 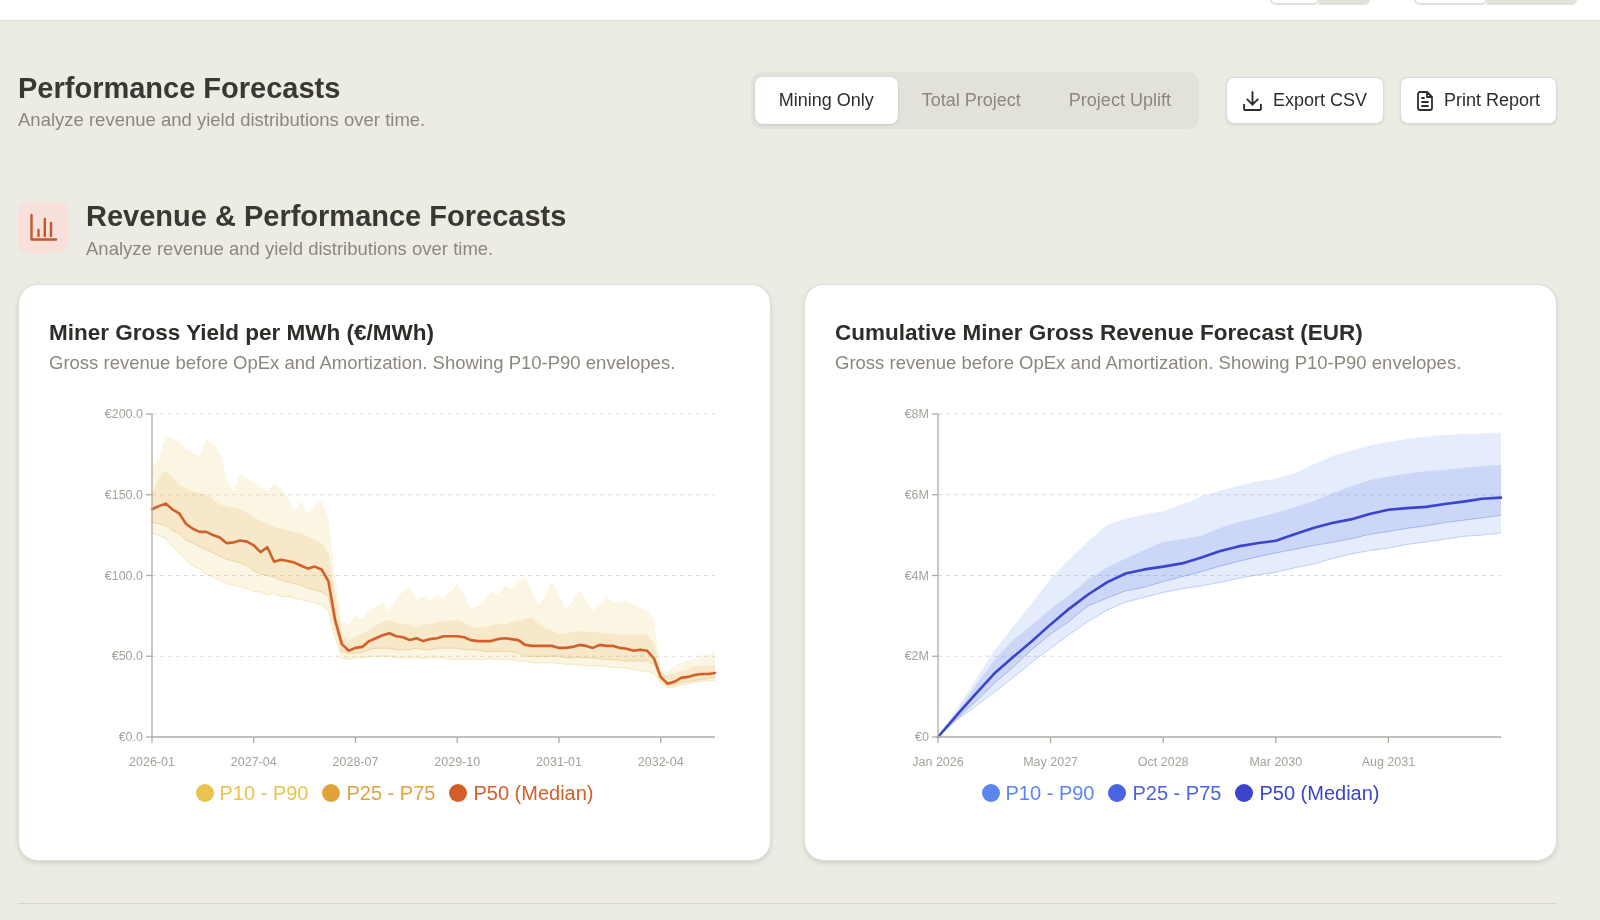 I want to click on axis-label: 2031-01, so click(x=559, y=762).